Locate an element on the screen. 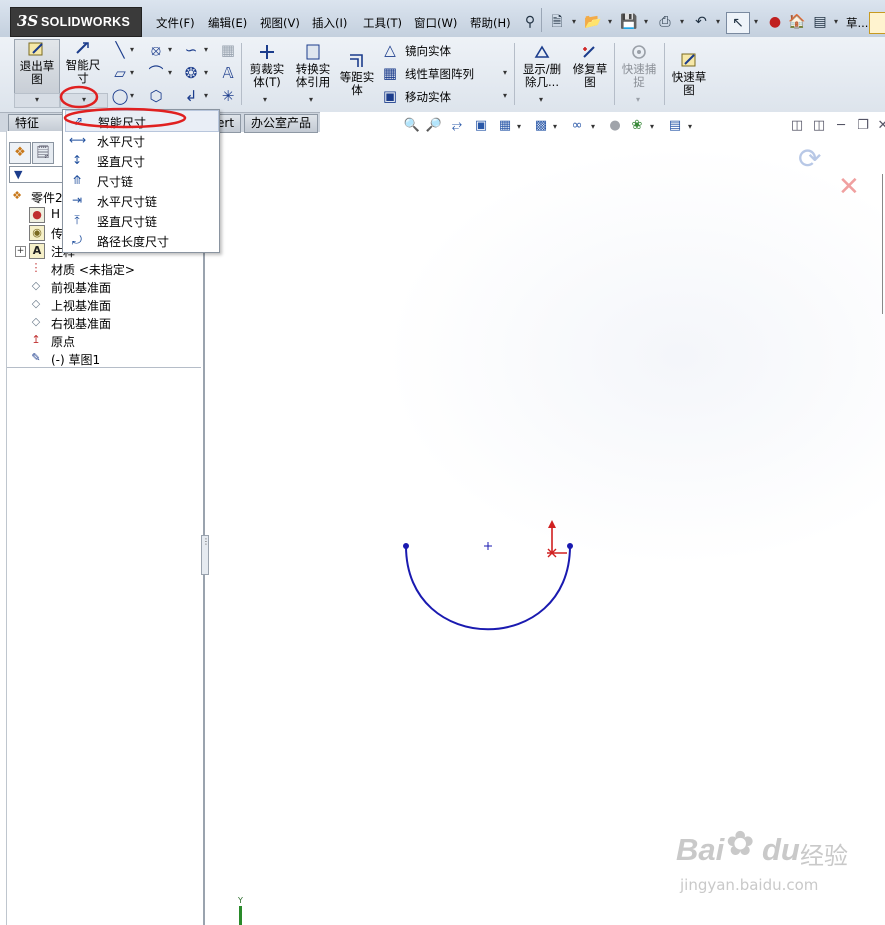 The width and height of the screenshot is (885, 925). expand-toggle-icon: + is located at coordinates (20, 251).